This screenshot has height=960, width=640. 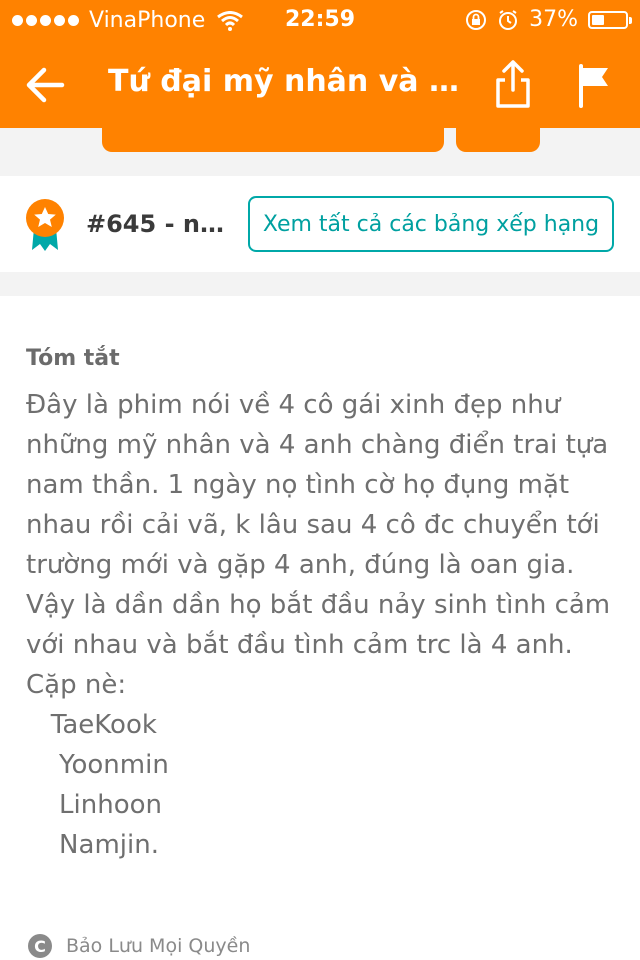 I want to click on battery-percent: 37%, so click(x=553, y=19).